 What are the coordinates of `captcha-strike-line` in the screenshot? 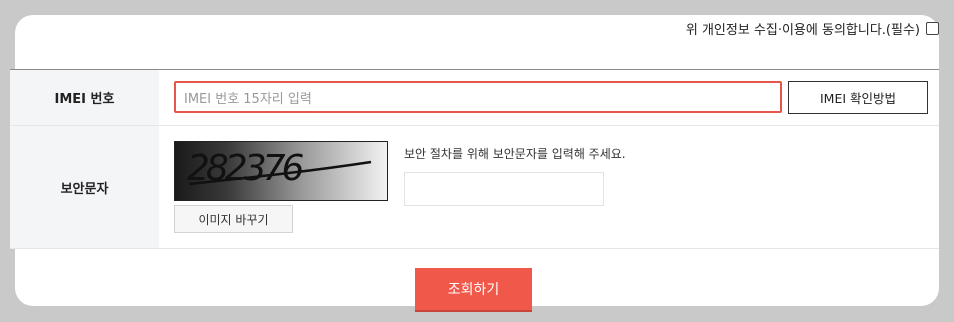 It's located at (280, 173).